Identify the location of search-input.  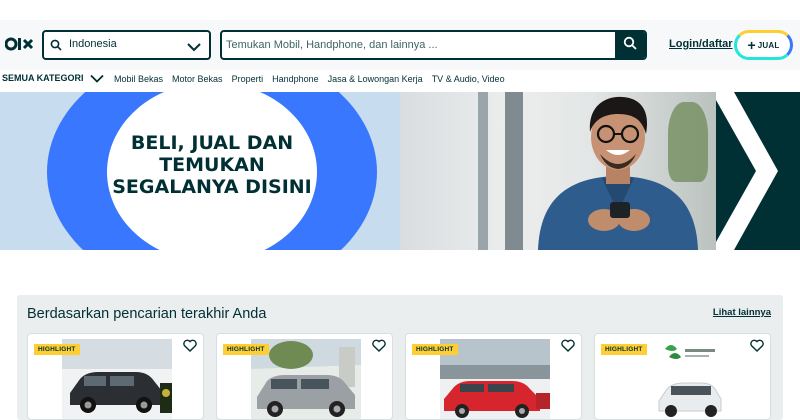
(418, 45).